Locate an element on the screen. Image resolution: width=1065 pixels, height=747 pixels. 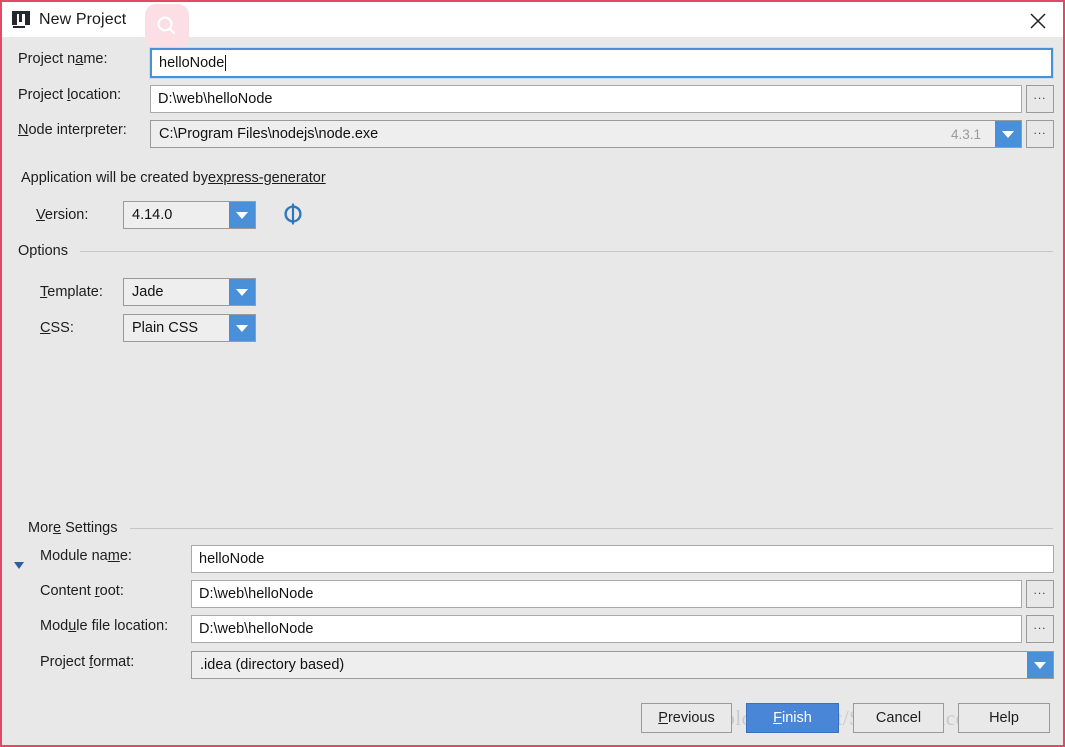
cancel-button: Cancel is located at coordinates (898, 718).